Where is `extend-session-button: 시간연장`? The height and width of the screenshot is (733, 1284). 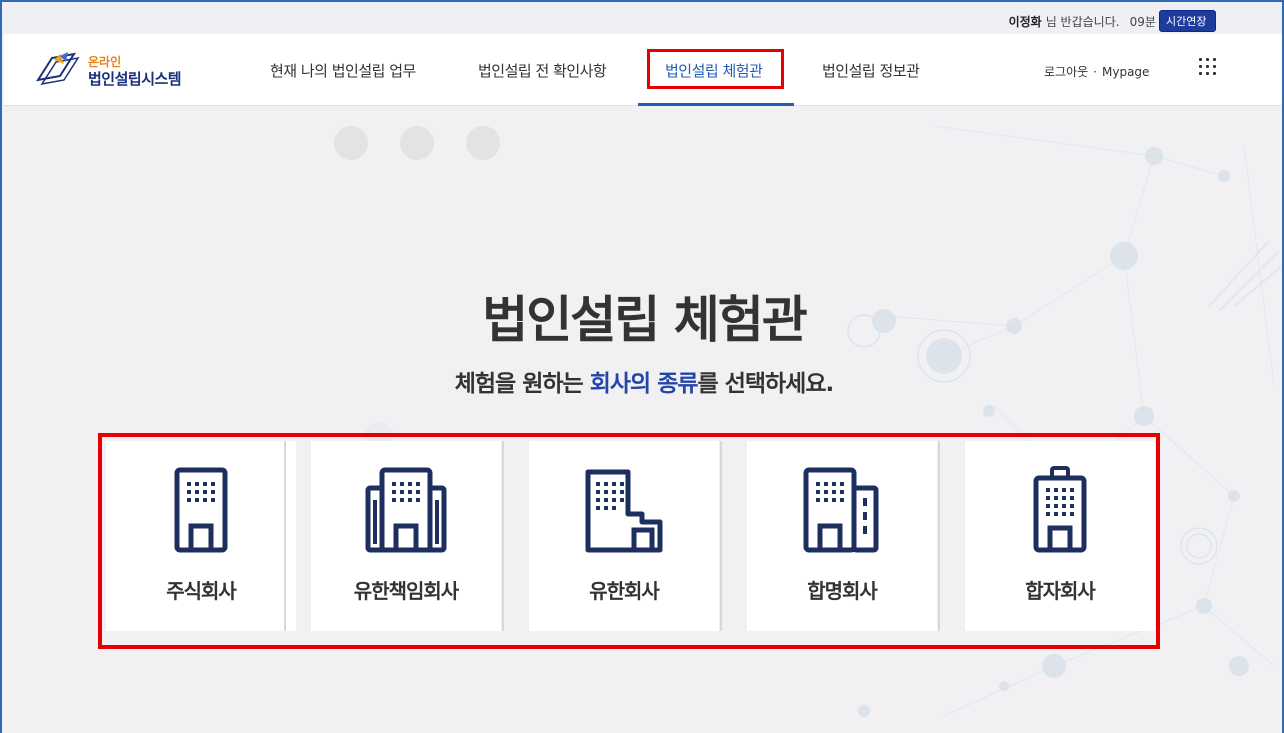 extend-session-button: 시간연장 is located at coordinates (1187, 21).